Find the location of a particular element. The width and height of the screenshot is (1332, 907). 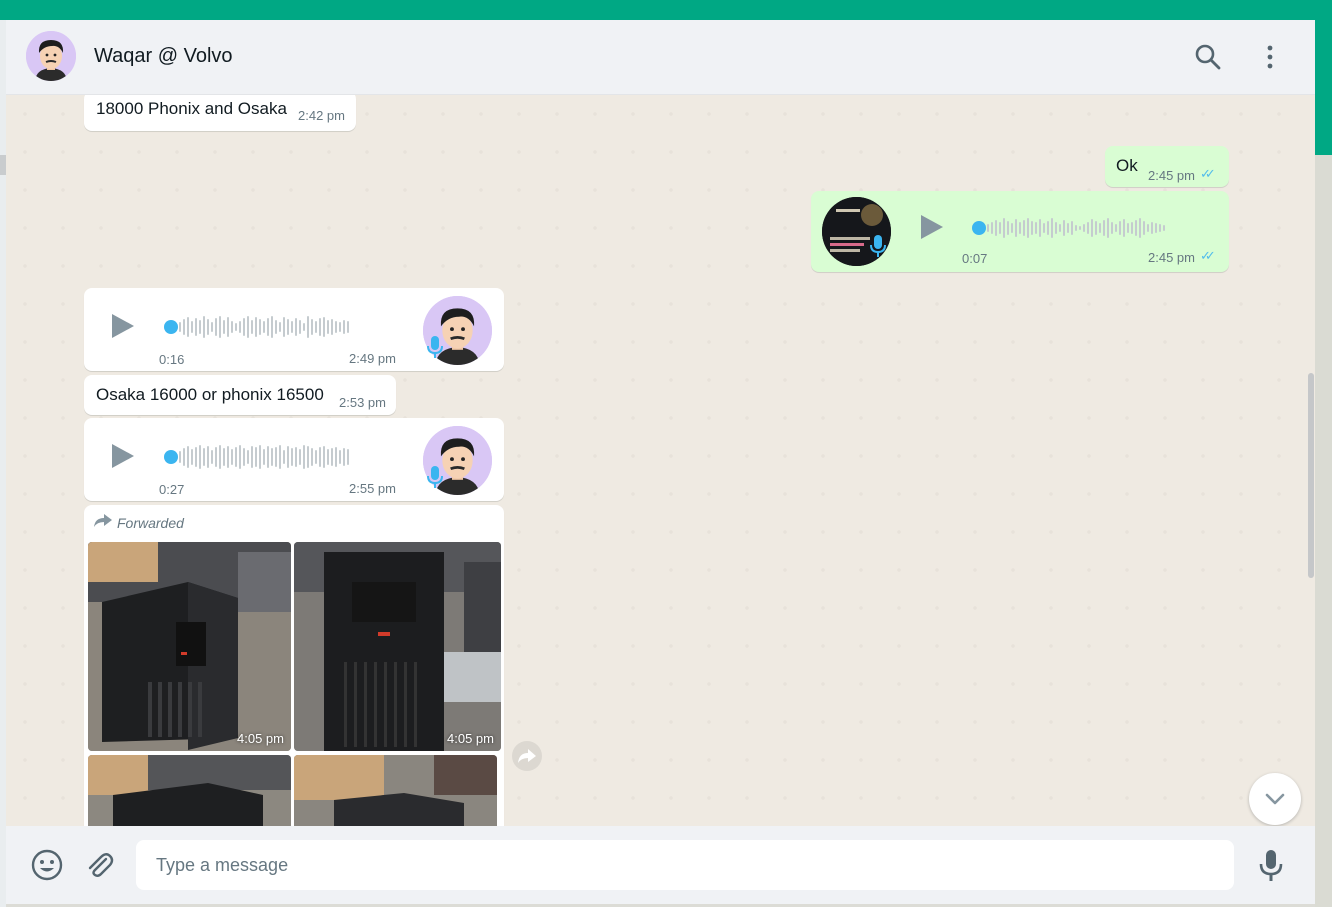

message-text: 18000 Phonix and Osaka is located at coordinates (191, 108).